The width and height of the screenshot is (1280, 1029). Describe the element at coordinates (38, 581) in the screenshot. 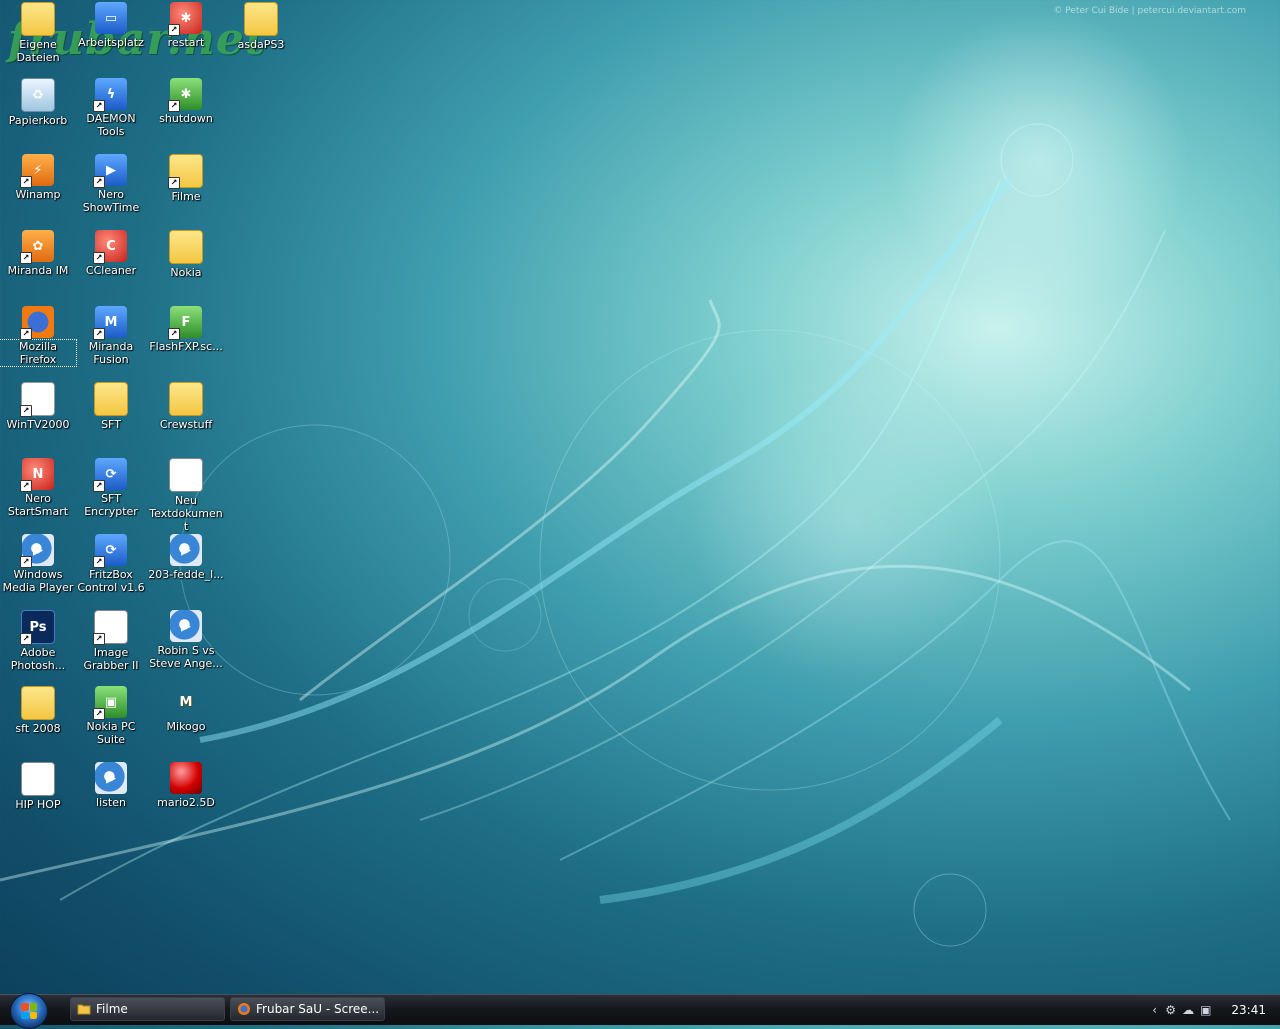

I see `desktop-icon-label: Windows Media Player` at that location.